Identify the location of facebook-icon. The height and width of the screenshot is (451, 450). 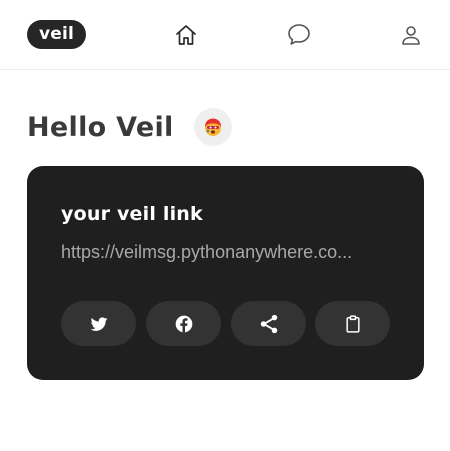
(183, 323).